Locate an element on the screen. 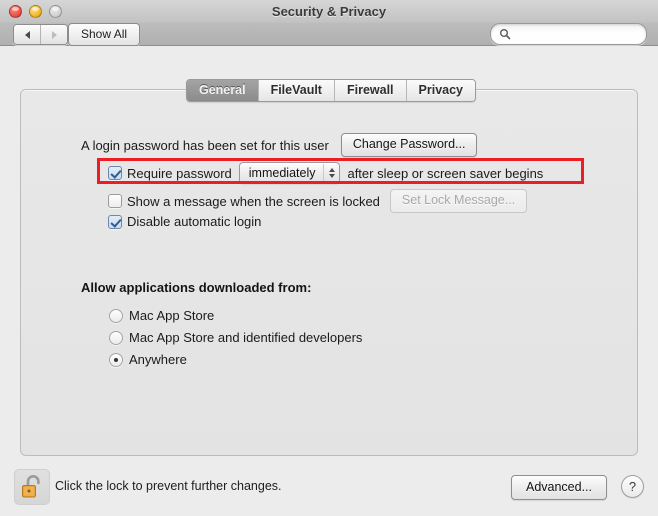 The image size is (658, 516). require-password-delay-popup: immediately is located at coordinates (289, 173).